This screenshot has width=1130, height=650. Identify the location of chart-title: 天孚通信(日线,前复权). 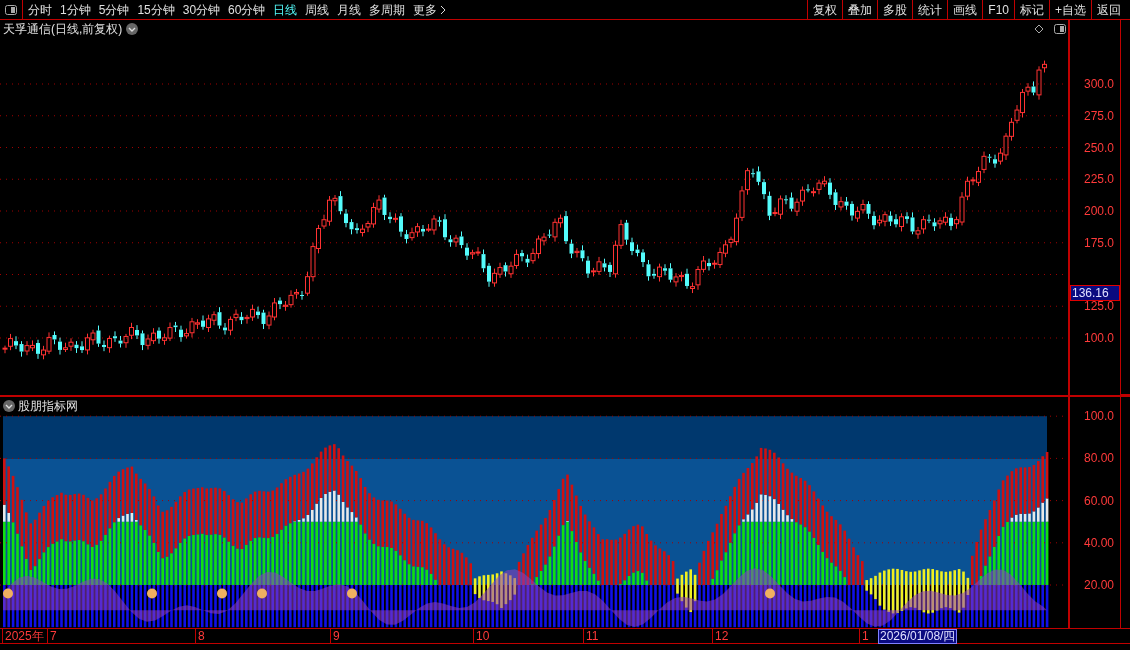
(63, 29).